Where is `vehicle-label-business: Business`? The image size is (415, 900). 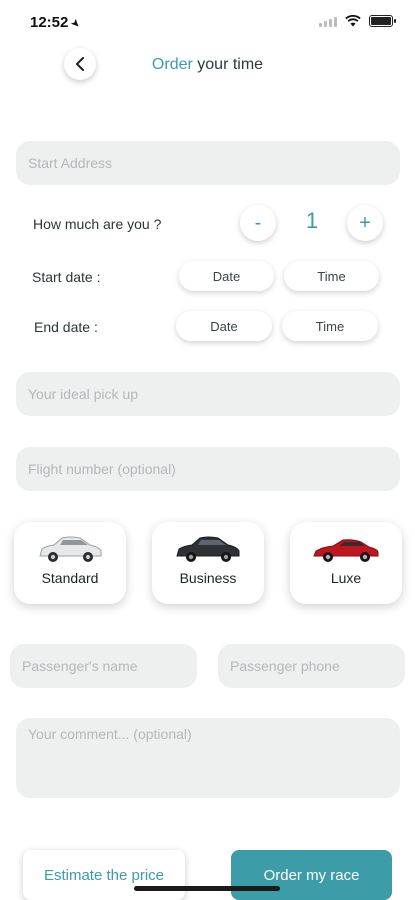 vehicle-label-business: Business is located at coordinates (208, 578).